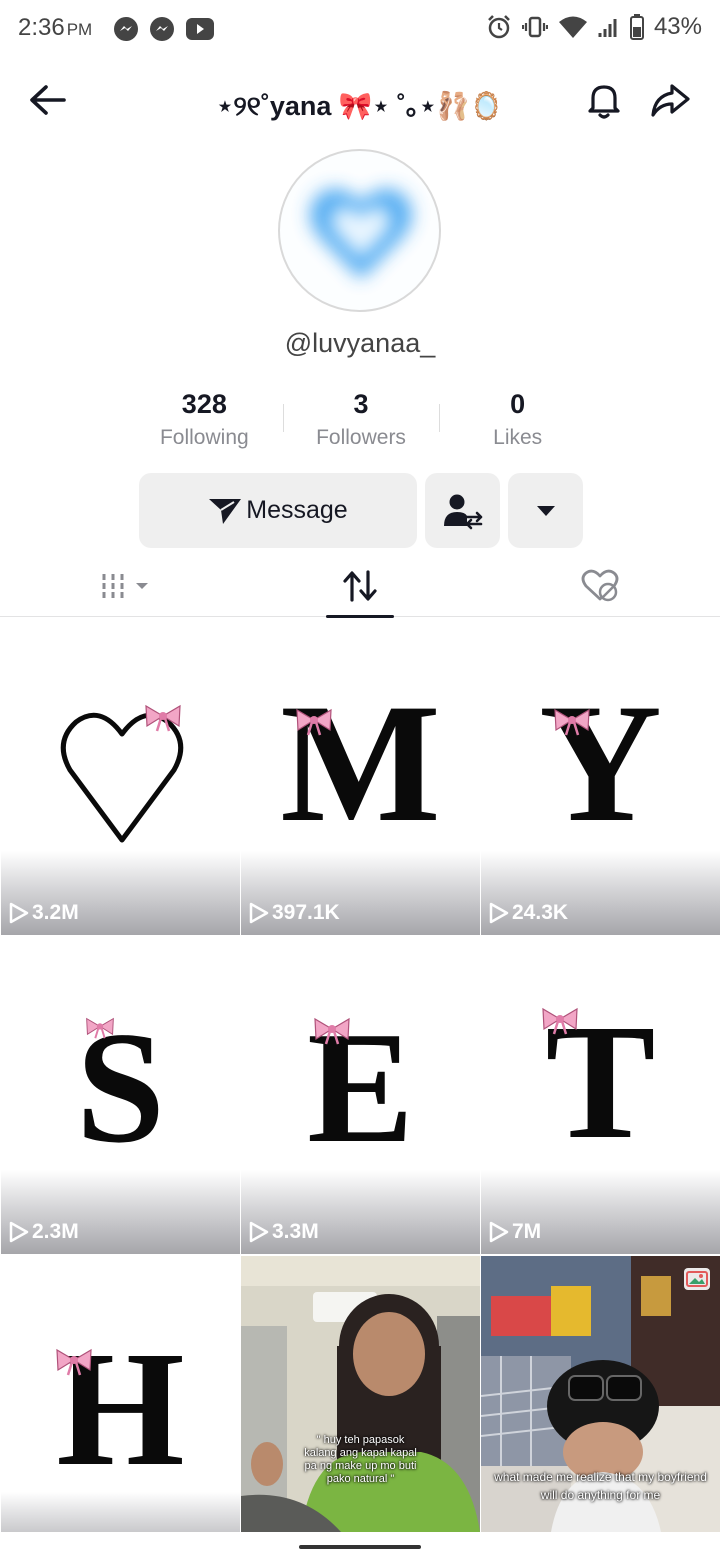 The image size is (720, 1560). What do you see at coordinates (360, 1087) in the screenshot?
I see `tile-letter: E` at bounding box center [360, 1087].